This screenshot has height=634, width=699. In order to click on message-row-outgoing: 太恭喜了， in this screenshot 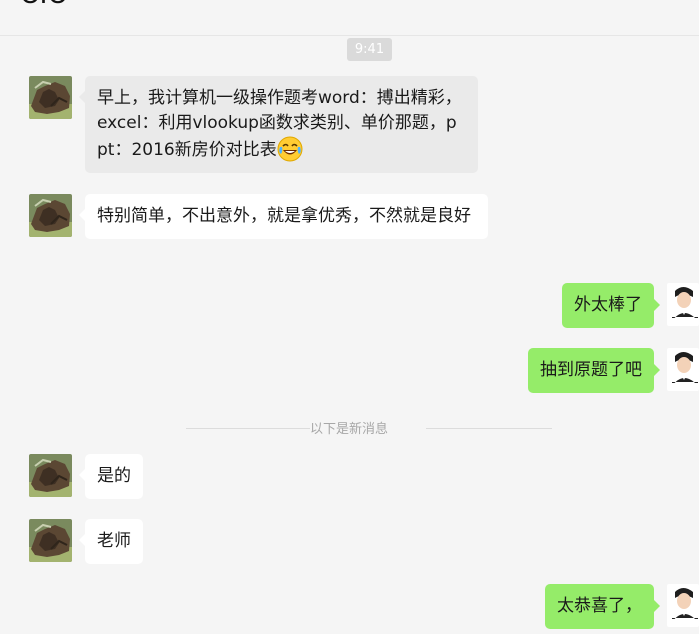, I will do `click(622, 606)`.